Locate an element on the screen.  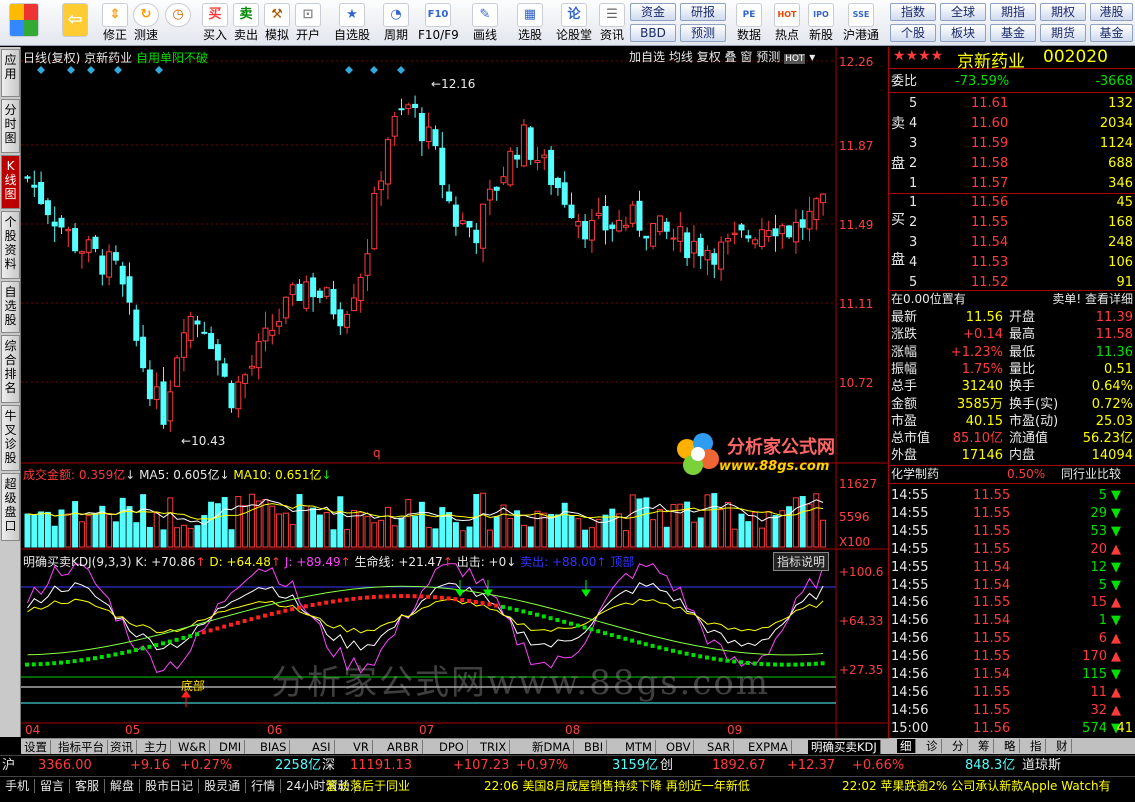
funds-button-2: 基金 is located at coordinates (1111, 33).